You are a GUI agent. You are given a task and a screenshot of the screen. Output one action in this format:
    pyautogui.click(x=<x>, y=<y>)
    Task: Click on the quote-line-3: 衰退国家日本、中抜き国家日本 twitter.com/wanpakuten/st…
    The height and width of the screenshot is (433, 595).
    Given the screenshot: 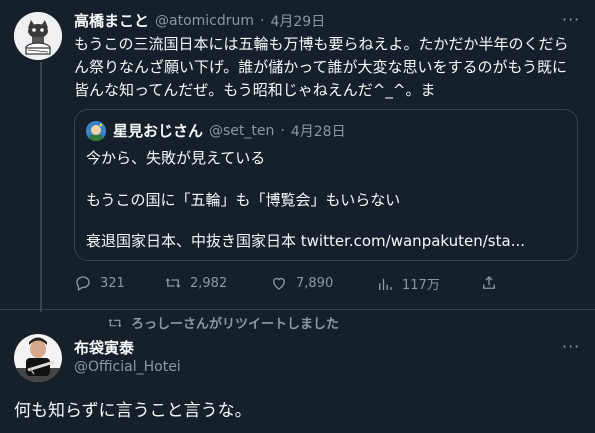 What is the action you would take?
    pyautogui.click(x=305, y=241)
    